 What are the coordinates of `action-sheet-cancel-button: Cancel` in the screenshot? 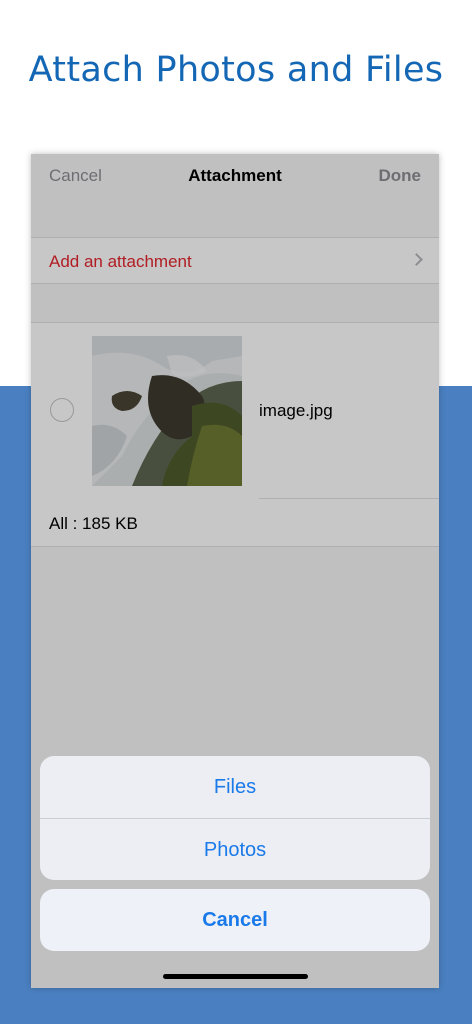 It's located at (235, 920).